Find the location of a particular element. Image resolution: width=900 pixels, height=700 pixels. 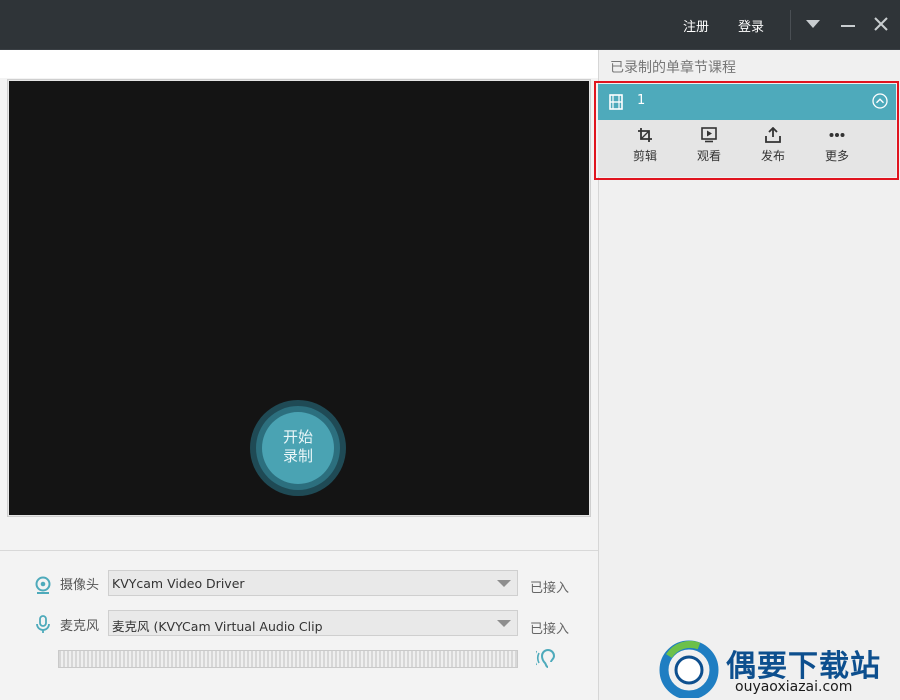

camera-select: KVYcam Video Driver is located at coordinates (313, 583).